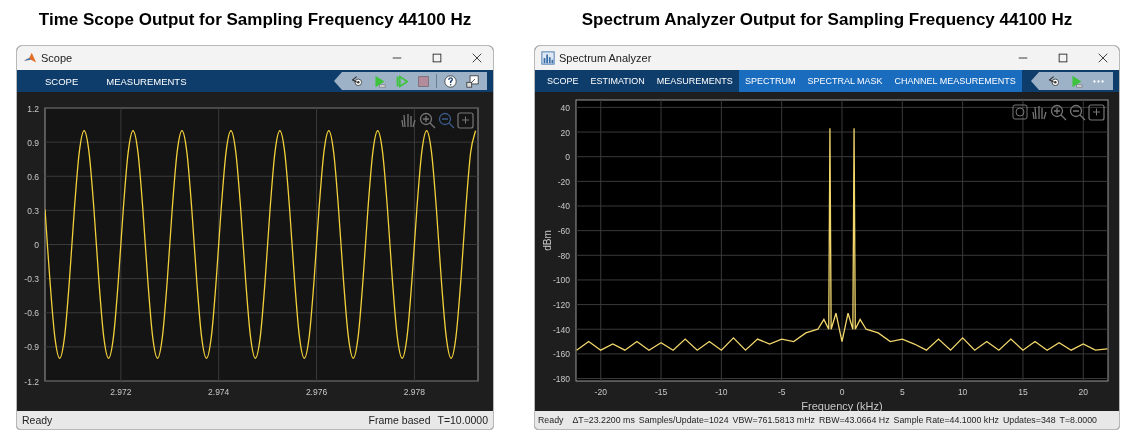 This screenshot has width=1125, height=436. I want to click on status-text: Frame based, so click(399, 420).